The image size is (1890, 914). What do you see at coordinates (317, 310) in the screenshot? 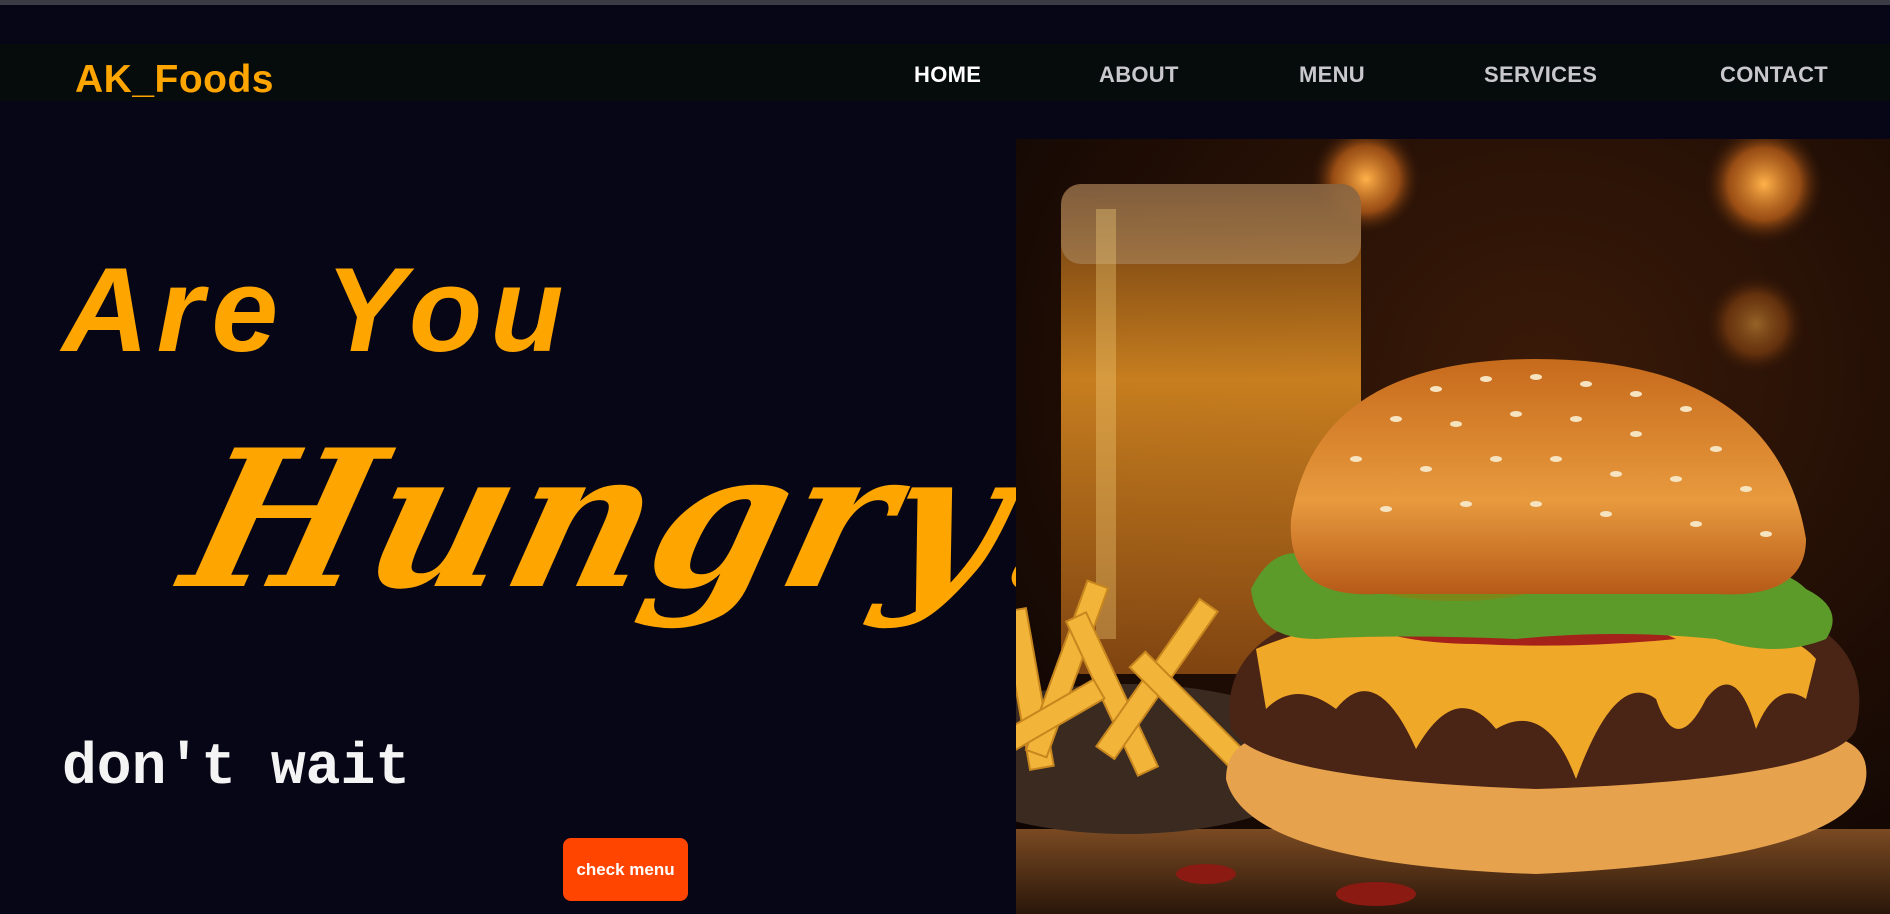
I see `hero-heading-line1: Are You` at bounding box center [317, 310].